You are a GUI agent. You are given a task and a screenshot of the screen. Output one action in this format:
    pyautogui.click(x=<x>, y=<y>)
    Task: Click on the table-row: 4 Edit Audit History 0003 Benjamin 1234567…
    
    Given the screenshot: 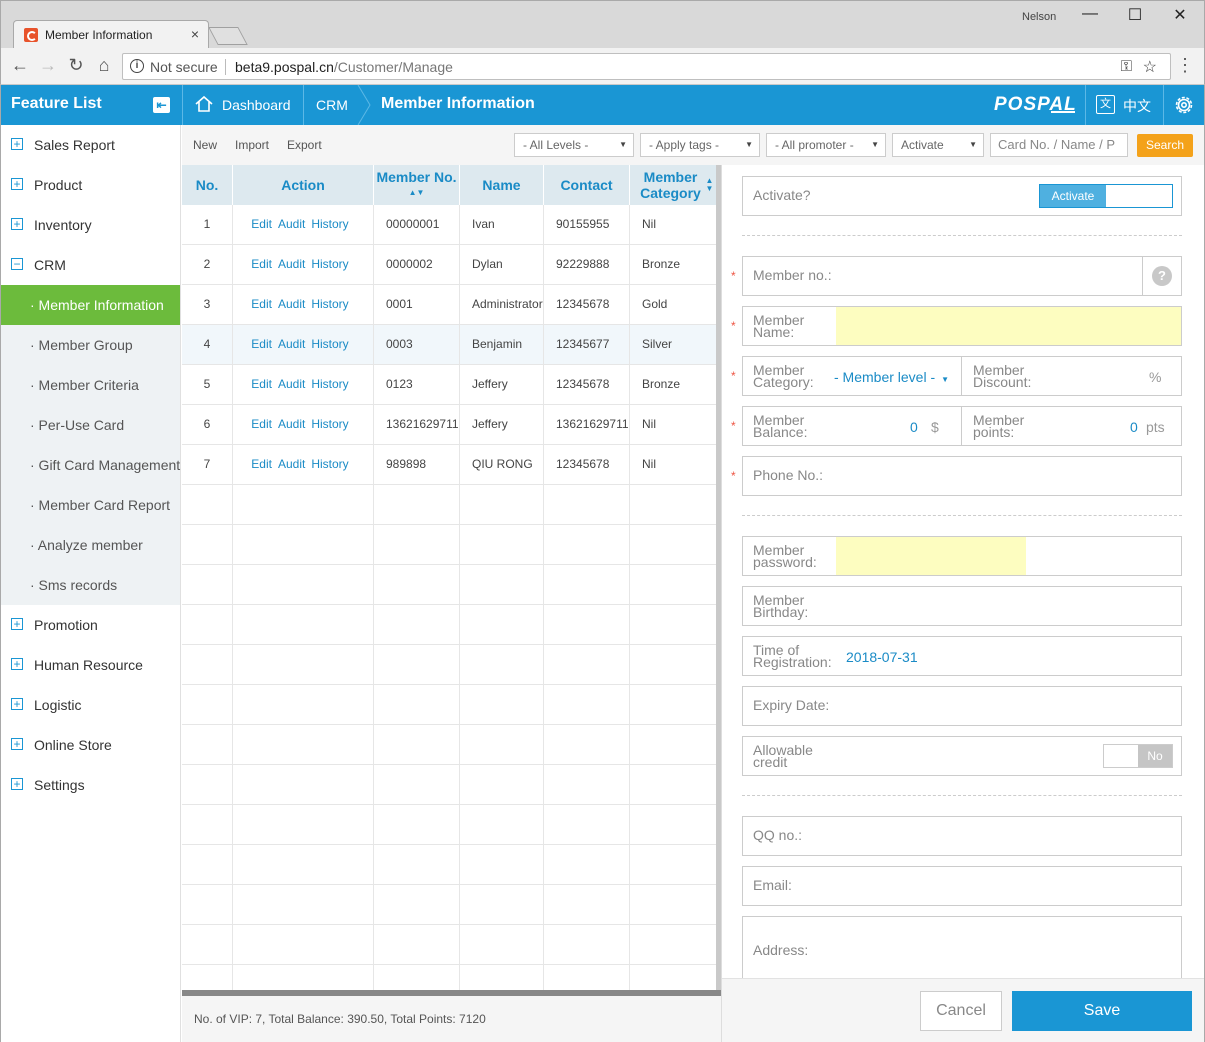 What is the action you would take?
    pyautogui.click(x=450, y=345)
    